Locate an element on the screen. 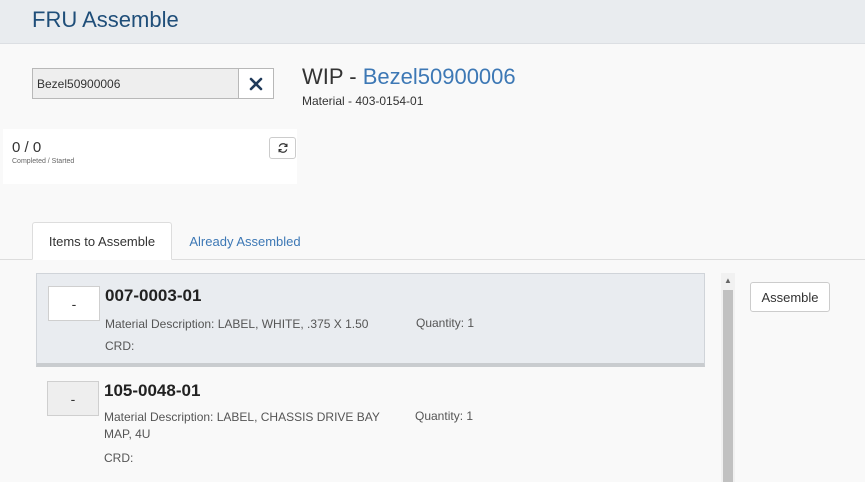  progress-counter-card: 0 / 0 Completed / Started is located at coordinates (150, 156).